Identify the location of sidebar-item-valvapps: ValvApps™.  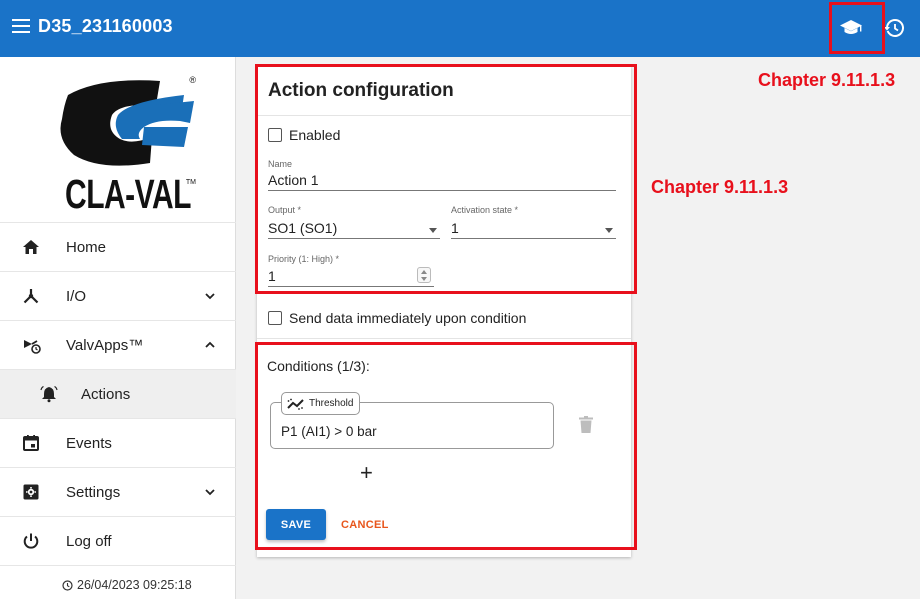
(118, 344).